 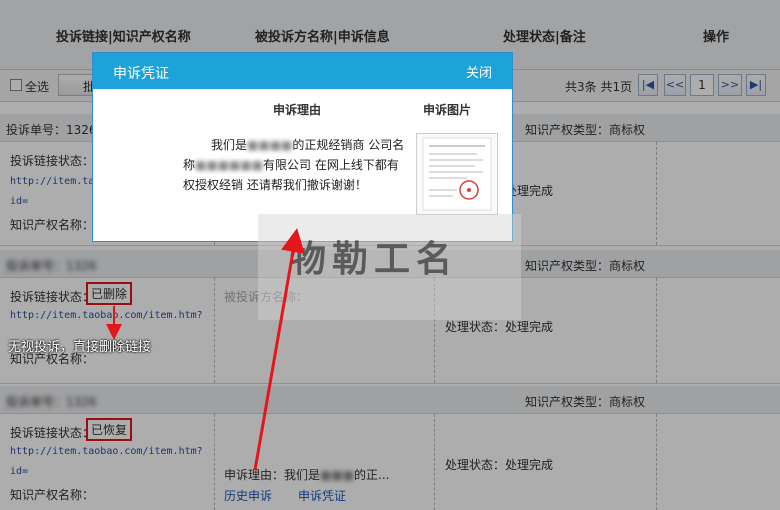 I want to click on annotation-arrows, so click(x=205, y=349).